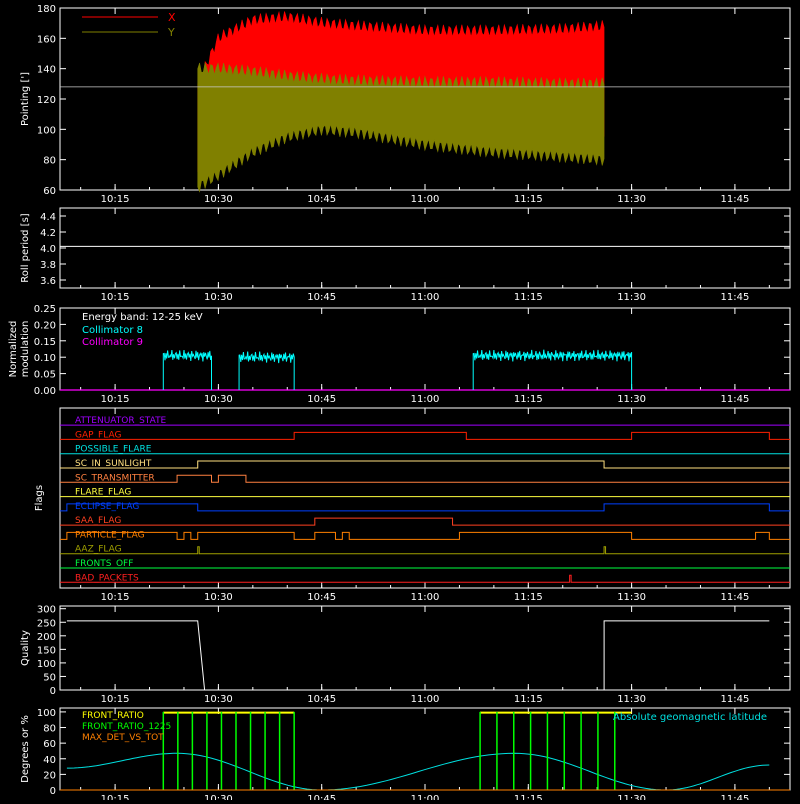  I want to click on pointing-ylabel: Pointing ['], so click(25, 99).